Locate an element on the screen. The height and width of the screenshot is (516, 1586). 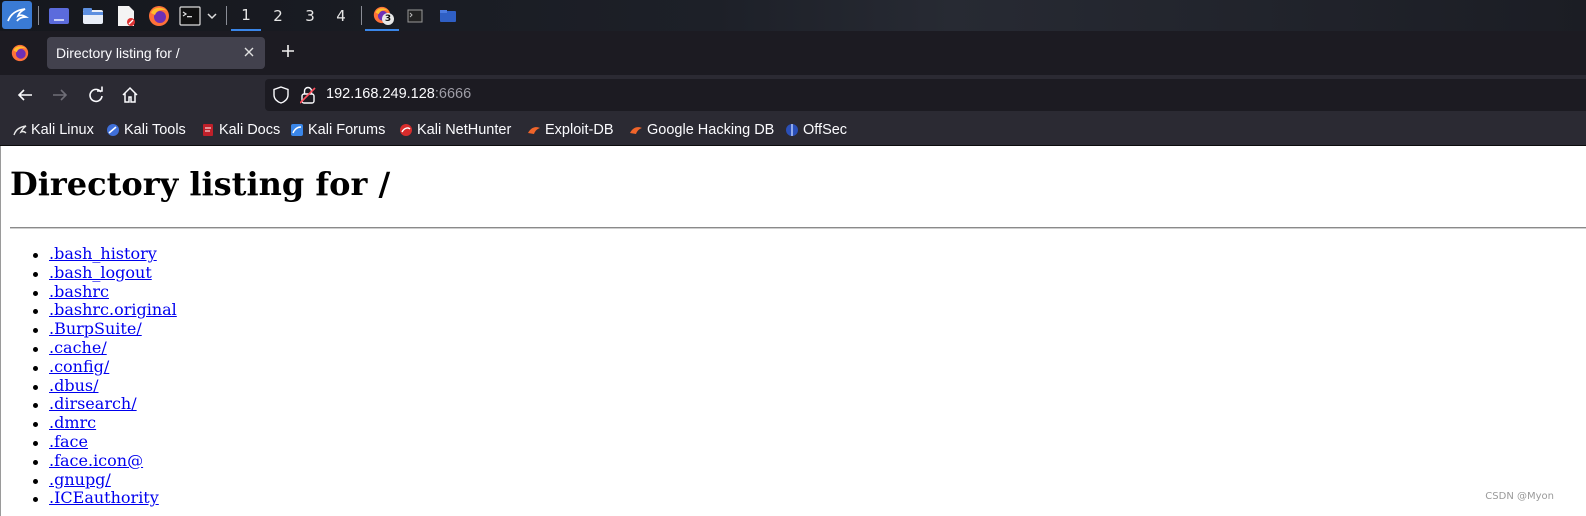
taskbar-files-window is located at coordinates (448, 15).